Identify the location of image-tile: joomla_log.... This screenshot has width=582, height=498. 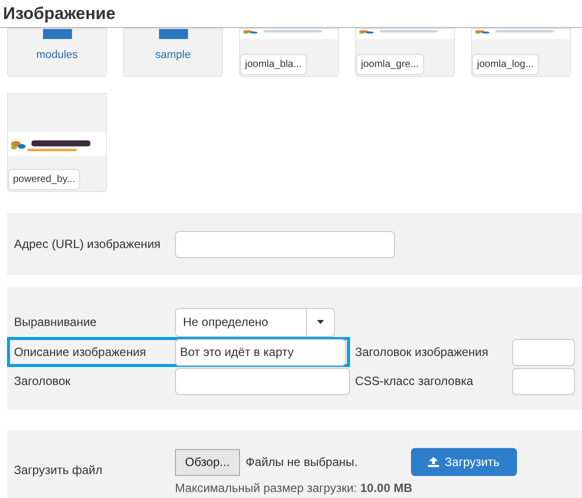
(521, 52).